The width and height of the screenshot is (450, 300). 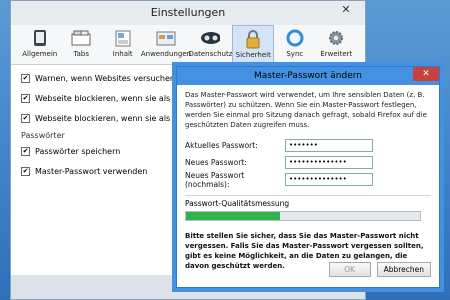 I want to click on quality-meter-section: Passwort-Qualitätsmessung, so click(x=308, y=208).